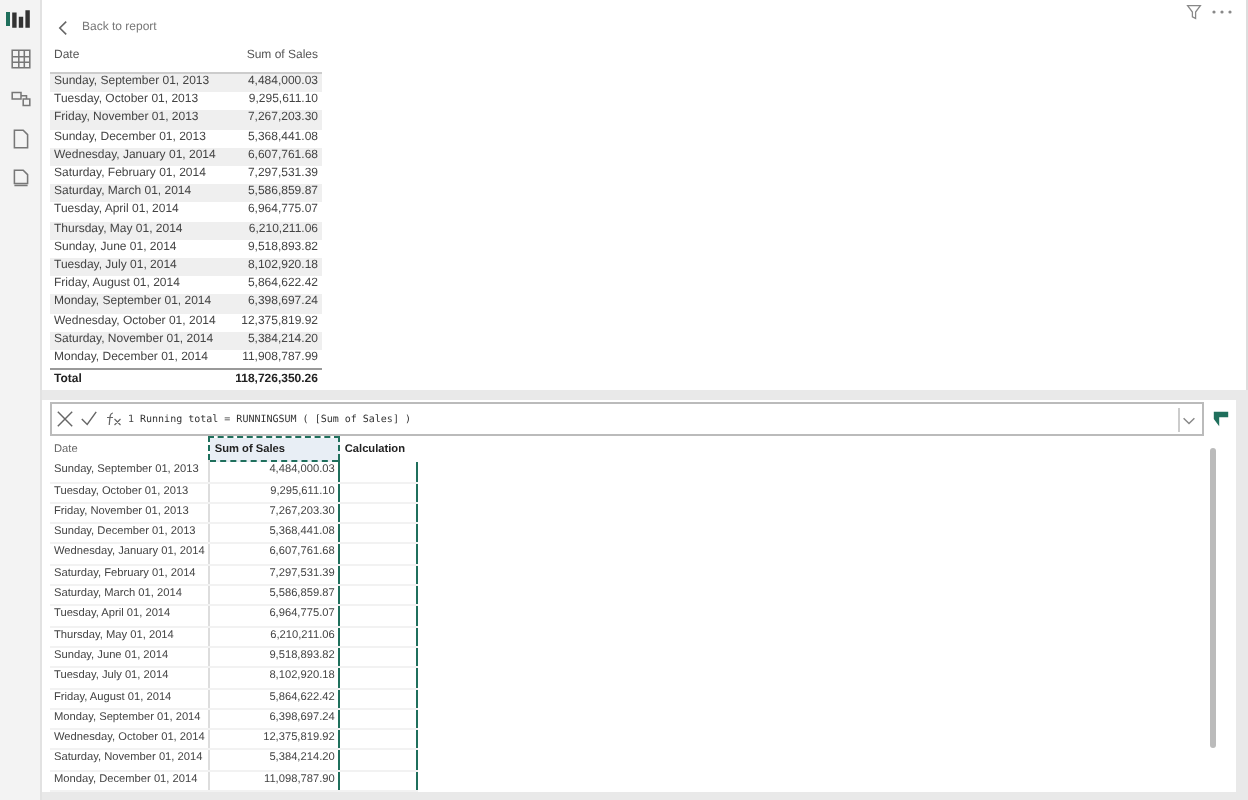 The width and height of the screenshot is (1248, 800). I want to click on flag-icon, so click(1221, 419).